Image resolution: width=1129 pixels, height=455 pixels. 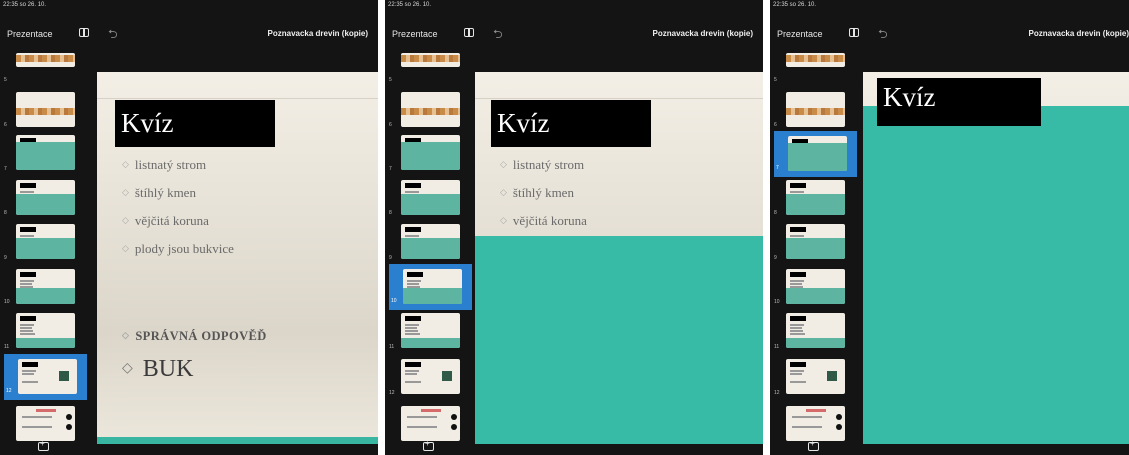 I want to click on answer-text: BUK, so click(x=168, y=369).